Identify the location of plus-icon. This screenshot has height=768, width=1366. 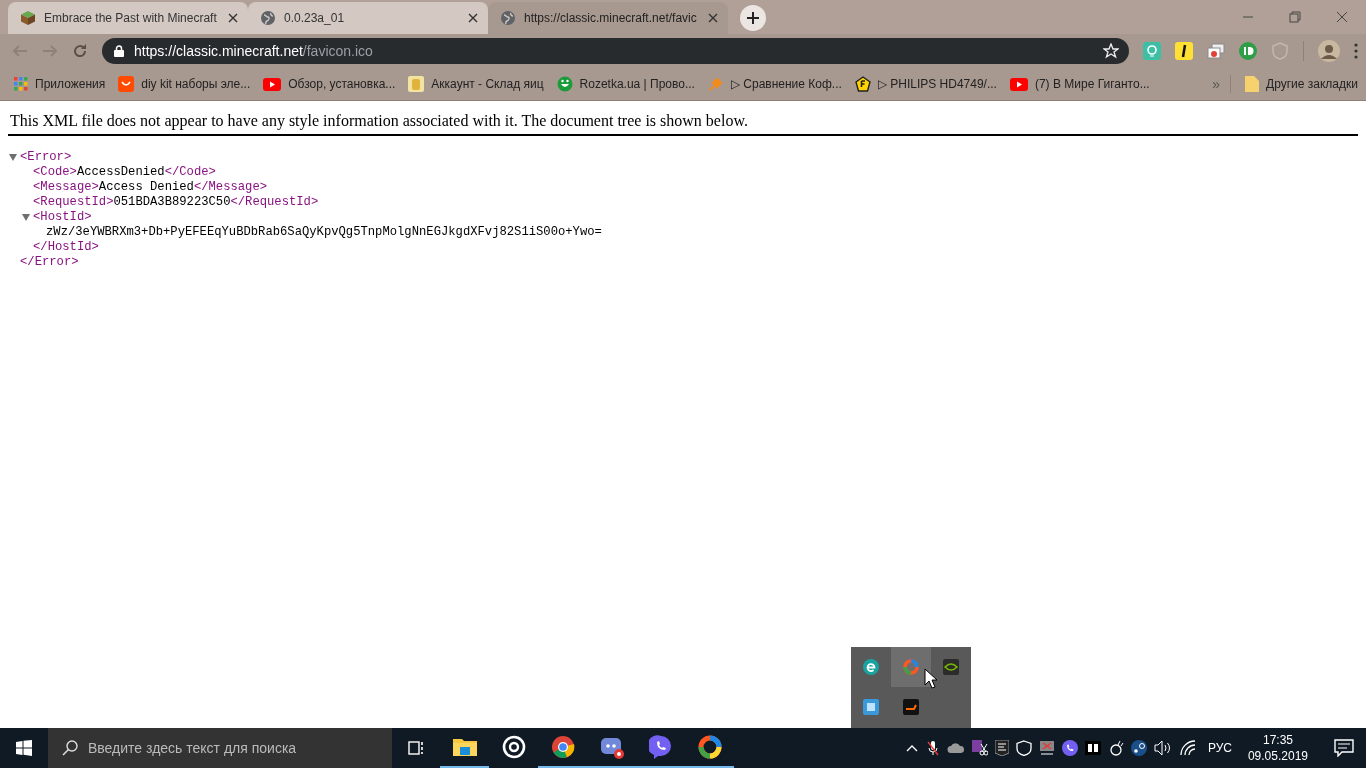
(753, 18).